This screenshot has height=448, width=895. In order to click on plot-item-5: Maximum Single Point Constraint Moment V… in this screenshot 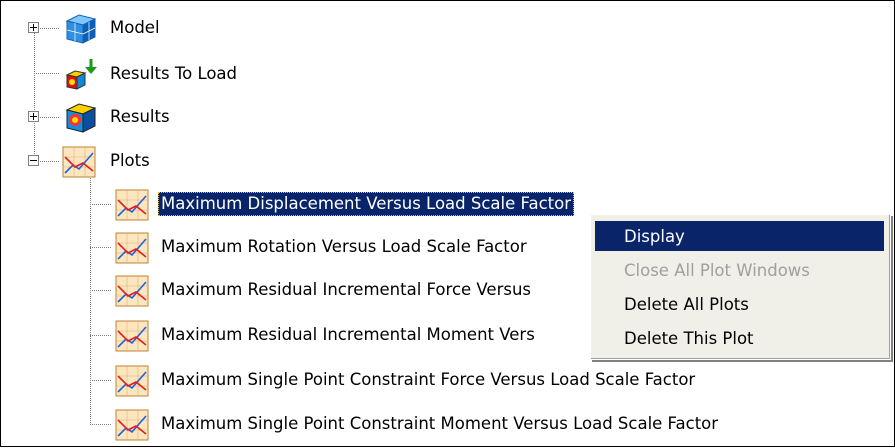, I will do `click(439, 424)`.